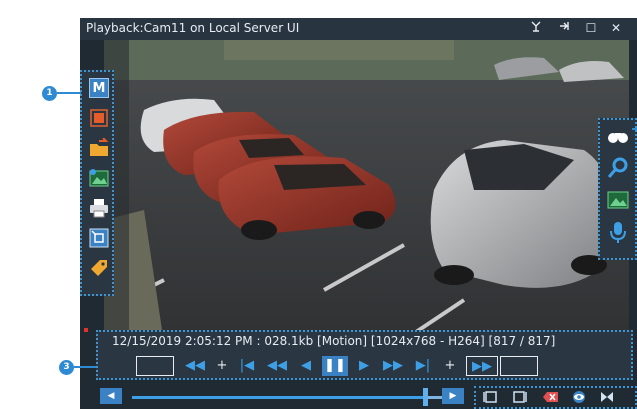  I want to click on skip-end-button: ▶|, so click(423, 366).